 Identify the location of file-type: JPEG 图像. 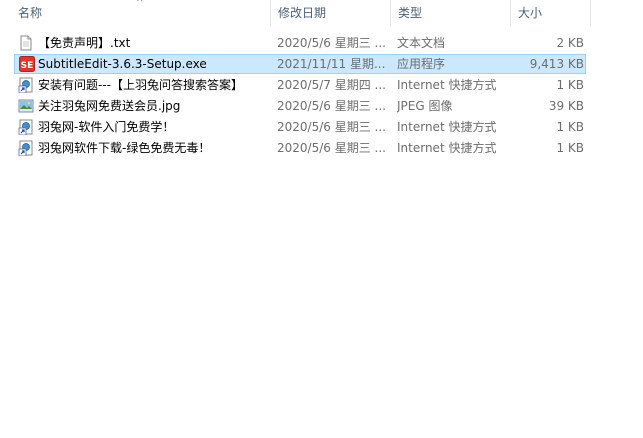
(425, 106).